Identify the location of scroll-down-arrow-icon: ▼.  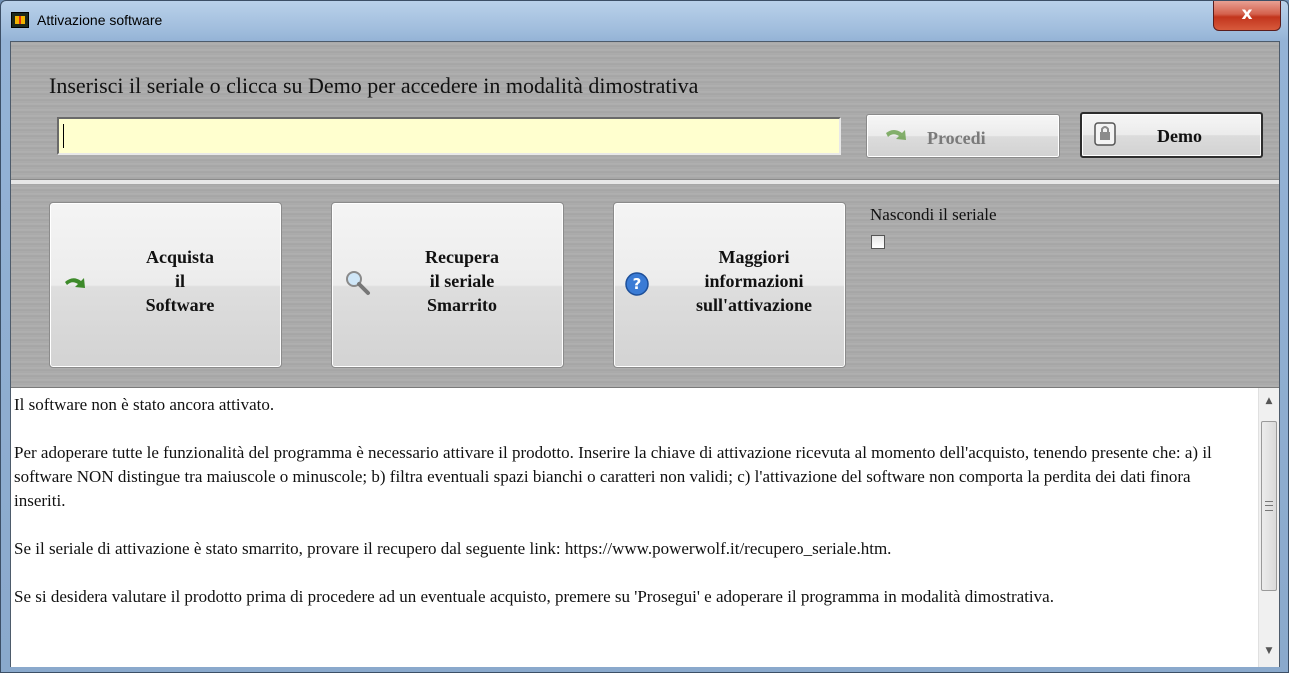
(1269, 654).